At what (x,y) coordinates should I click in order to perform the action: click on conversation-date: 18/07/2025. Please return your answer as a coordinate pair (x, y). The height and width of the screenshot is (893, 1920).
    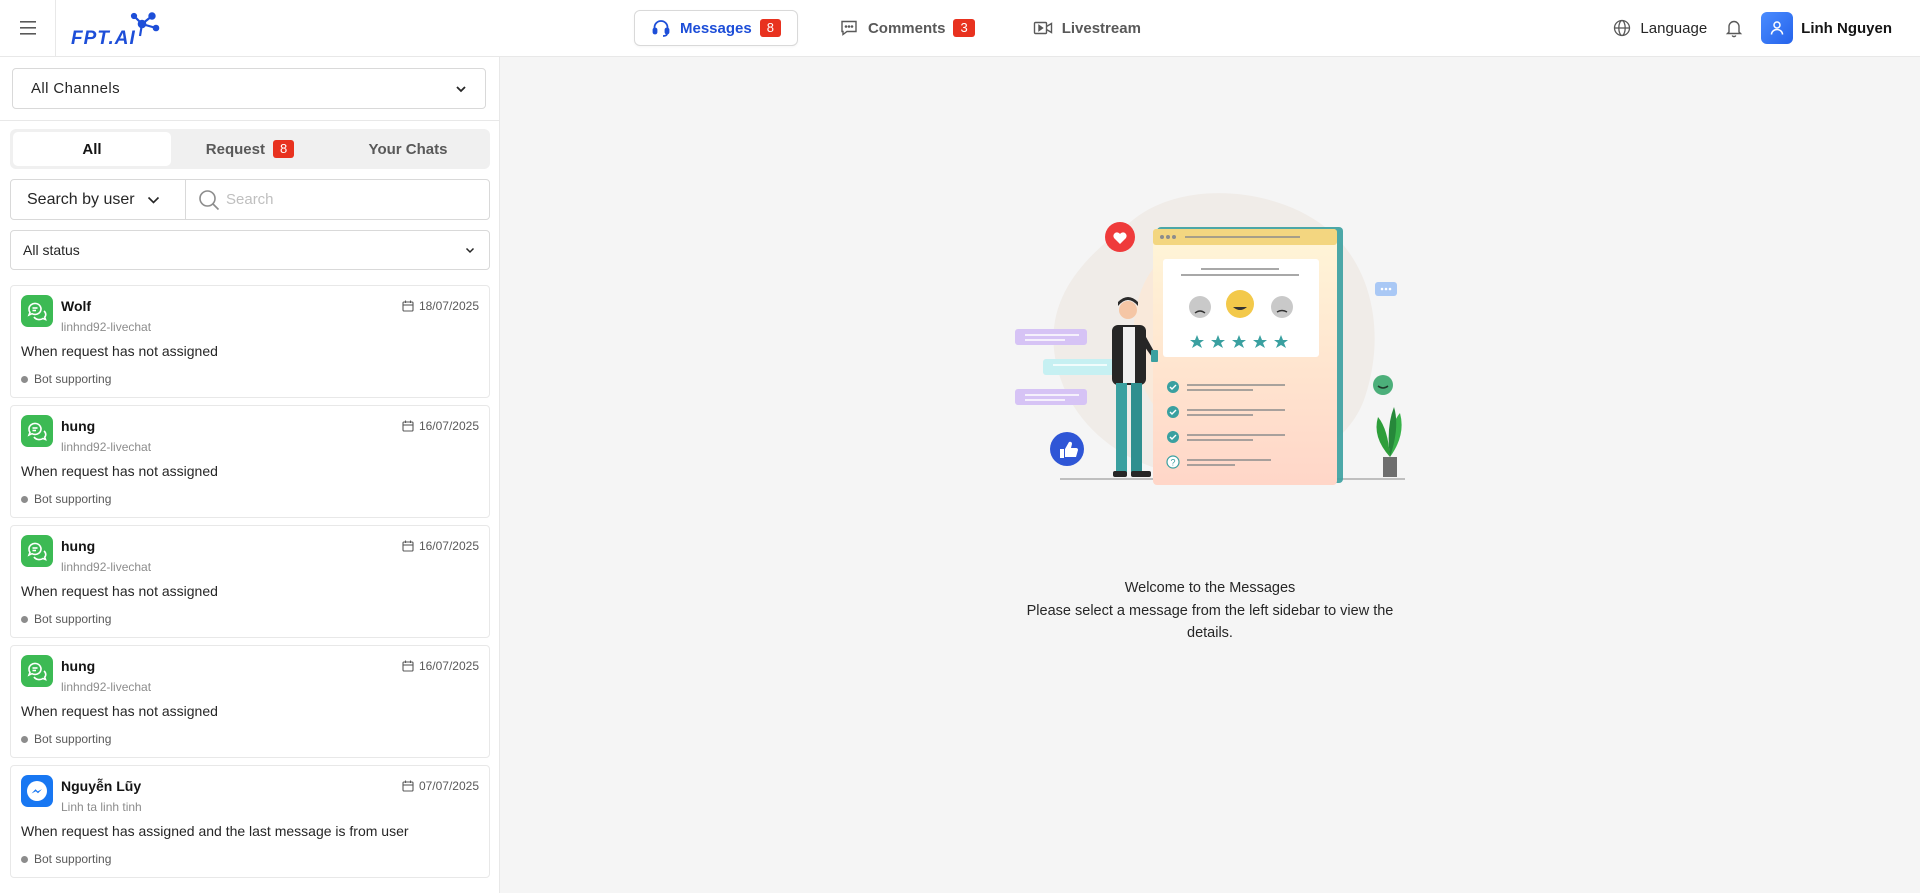
    Looking at the image, I should click on (440, 306).